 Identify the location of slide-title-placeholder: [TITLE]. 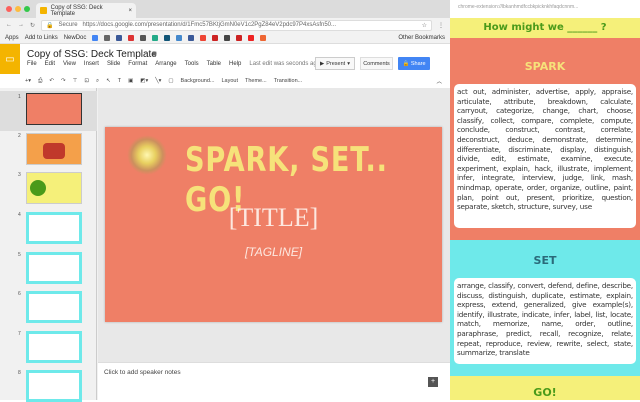
(273, 218).